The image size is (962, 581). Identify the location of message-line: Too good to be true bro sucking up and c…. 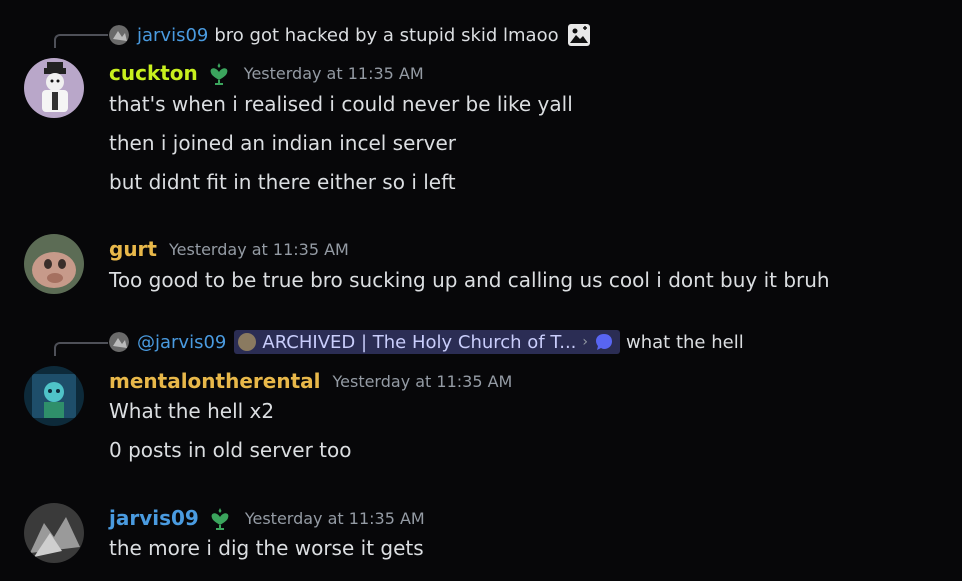
(469, 280).